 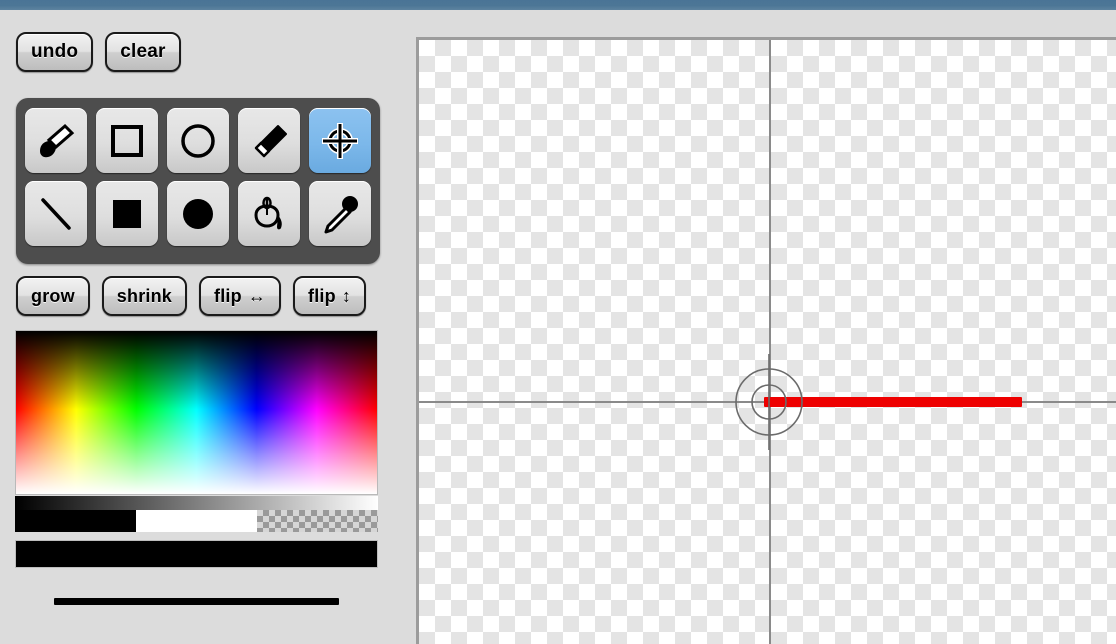 I want to click on value-gradient-layer, so click(x=196, y=412).